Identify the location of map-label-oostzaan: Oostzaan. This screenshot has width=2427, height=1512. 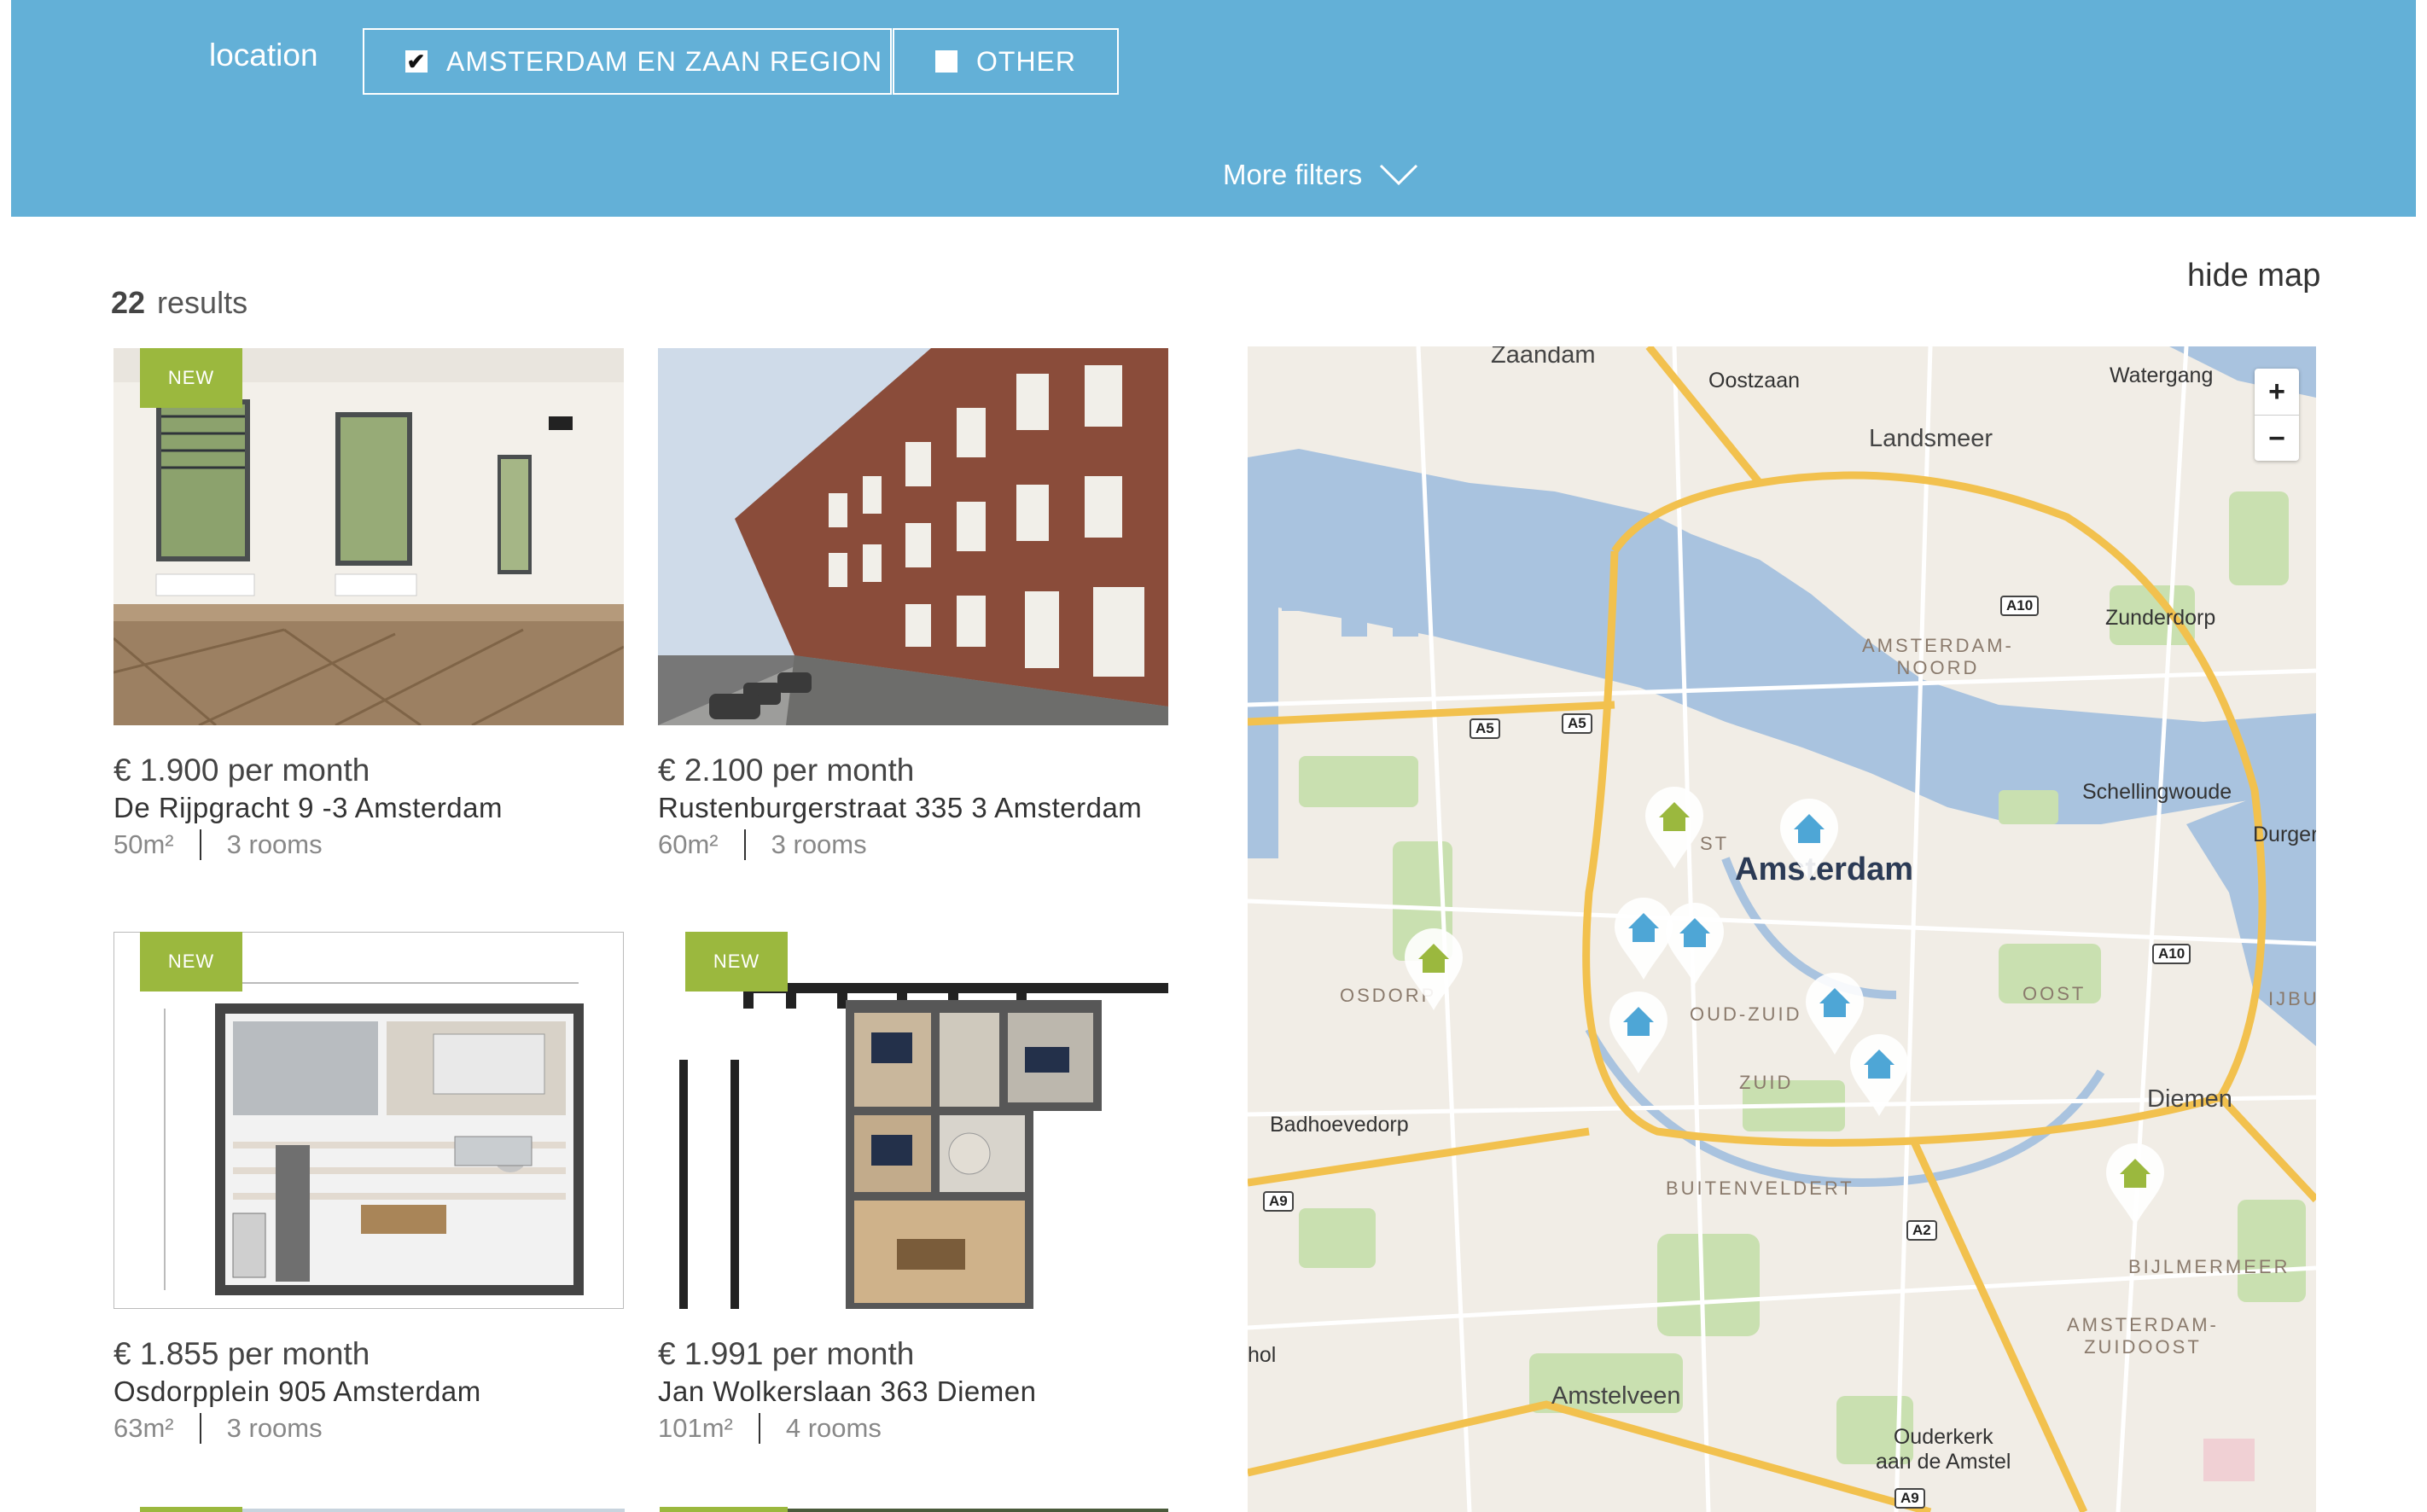
(1754, 381).